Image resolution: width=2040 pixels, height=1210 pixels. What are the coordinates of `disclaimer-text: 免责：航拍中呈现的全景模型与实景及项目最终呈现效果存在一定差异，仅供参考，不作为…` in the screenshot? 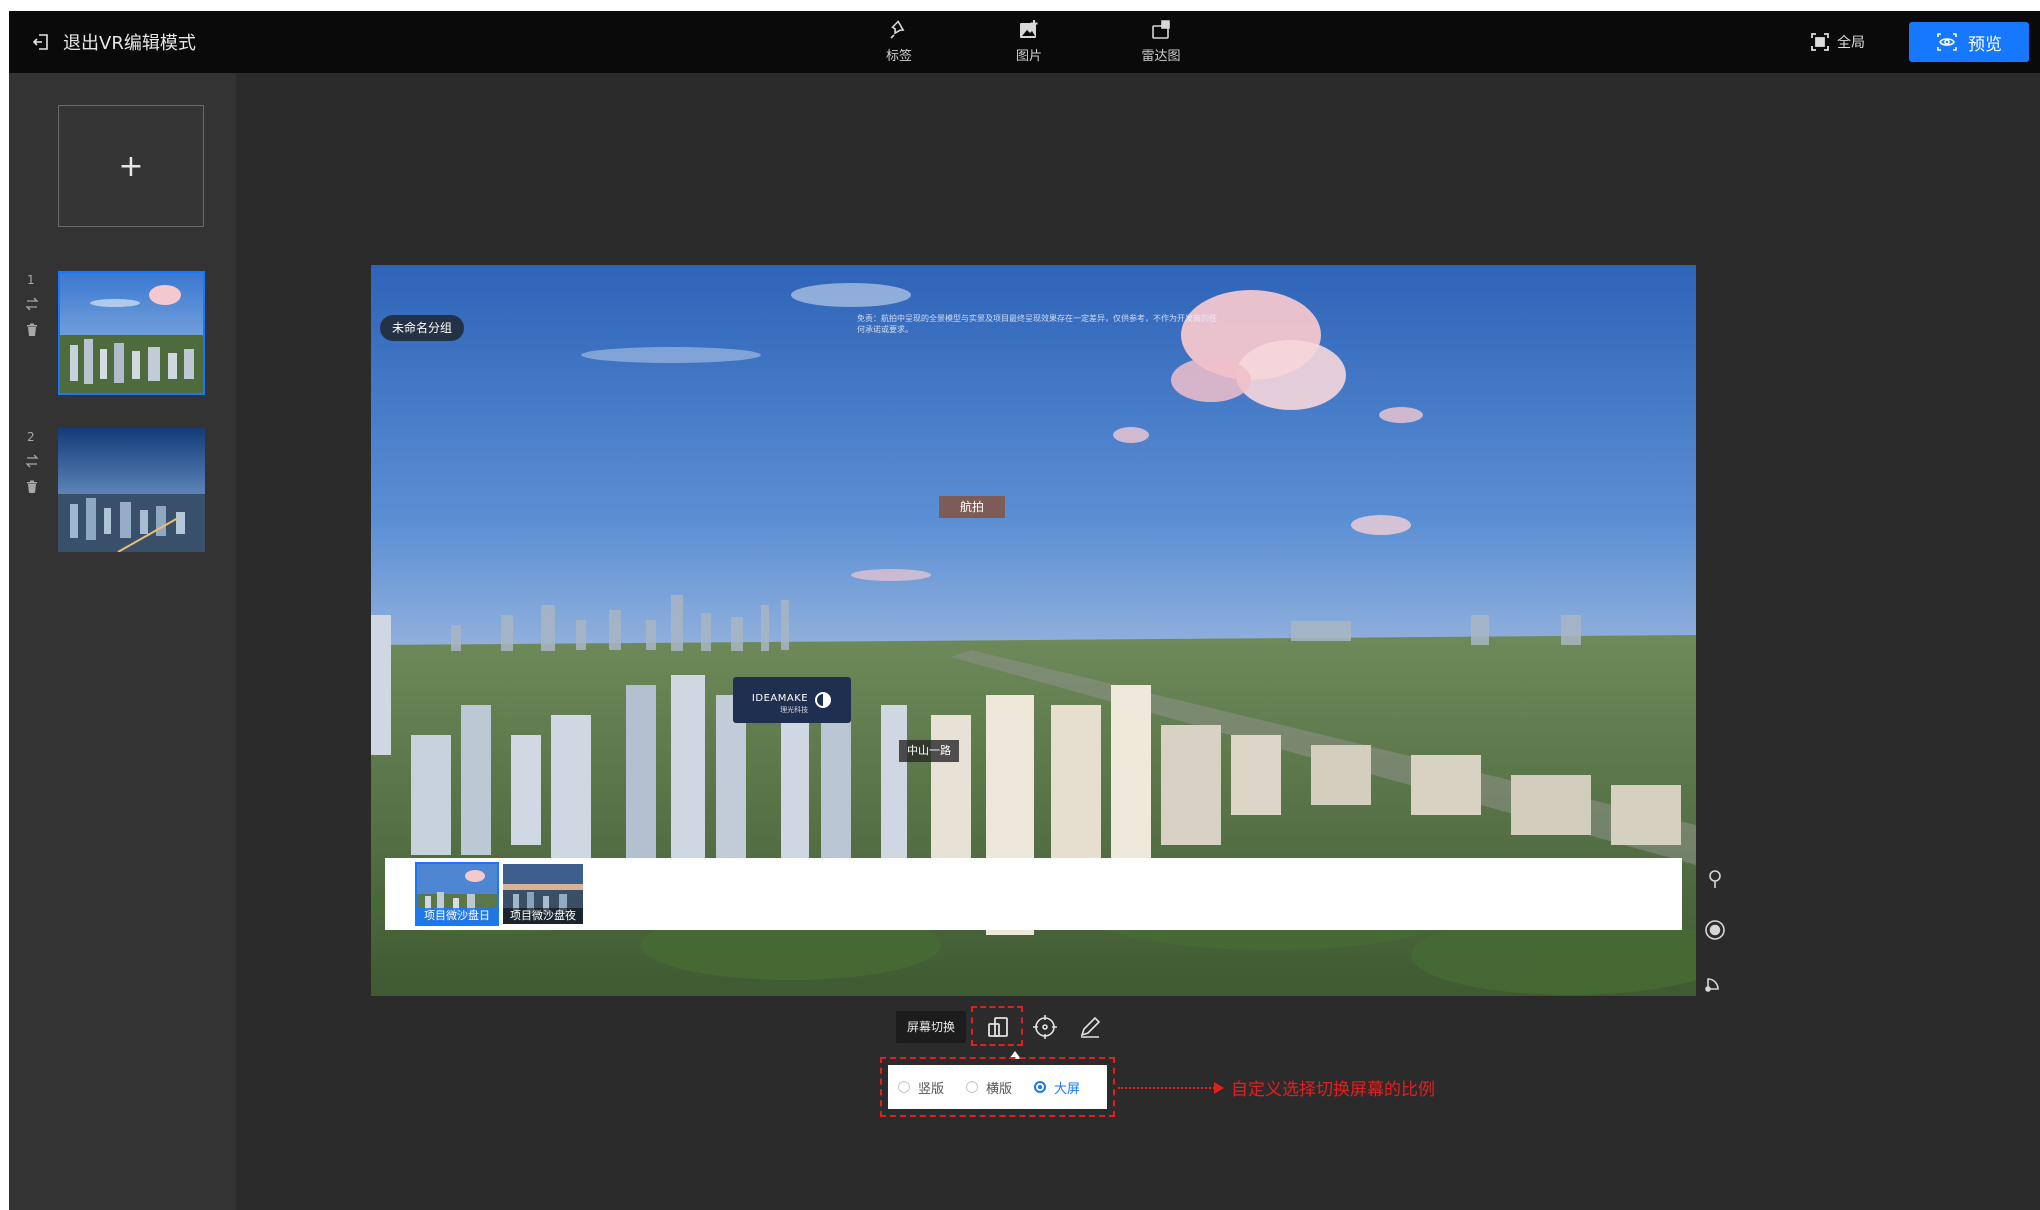 It's located at (1037, 324).